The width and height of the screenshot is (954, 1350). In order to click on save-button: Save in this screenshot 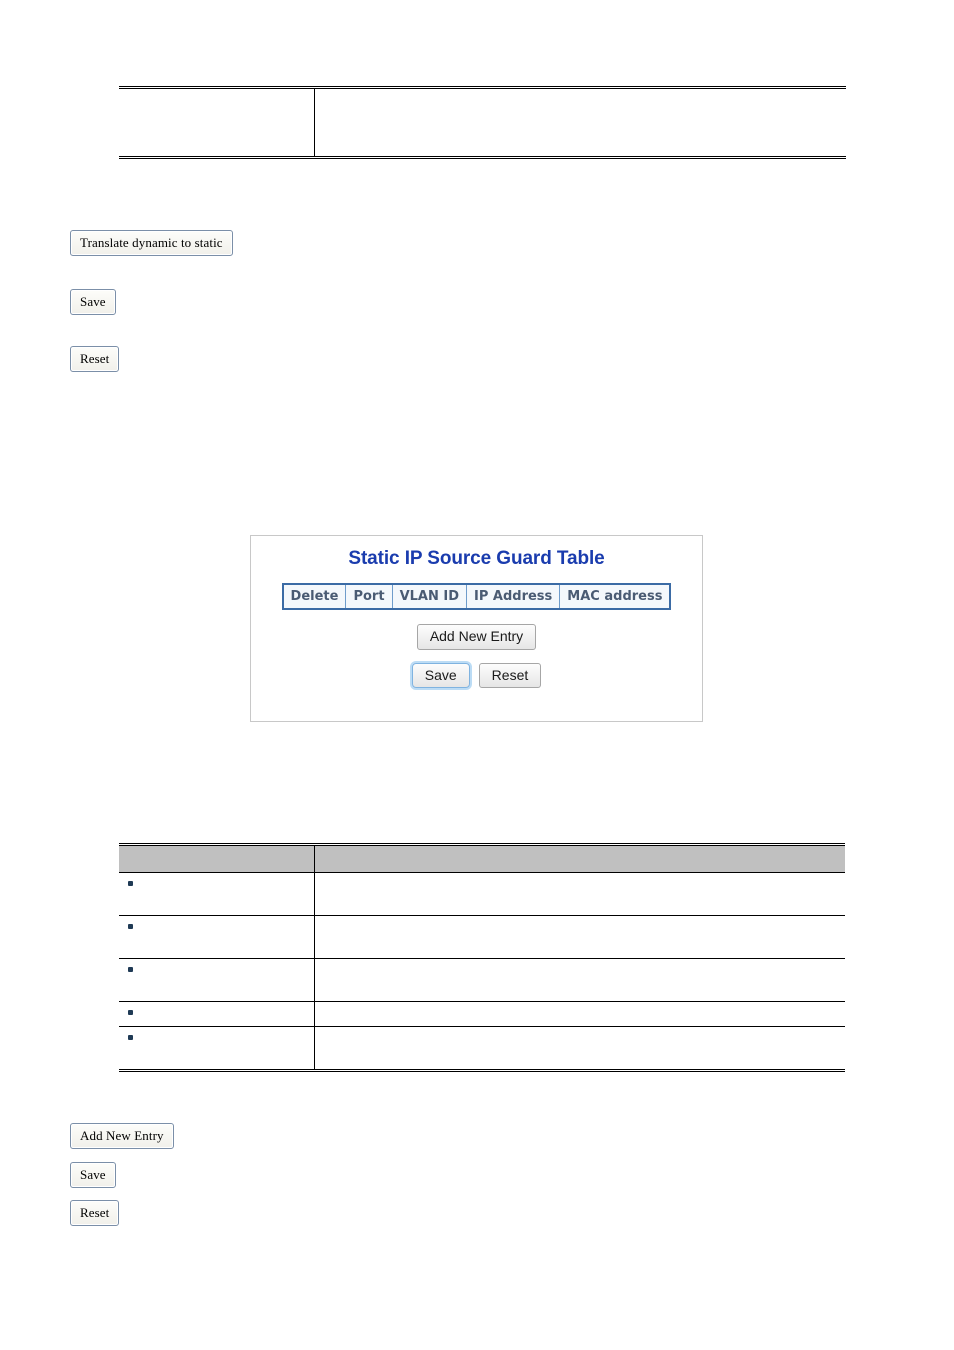, I will do `click(440, 675)`.